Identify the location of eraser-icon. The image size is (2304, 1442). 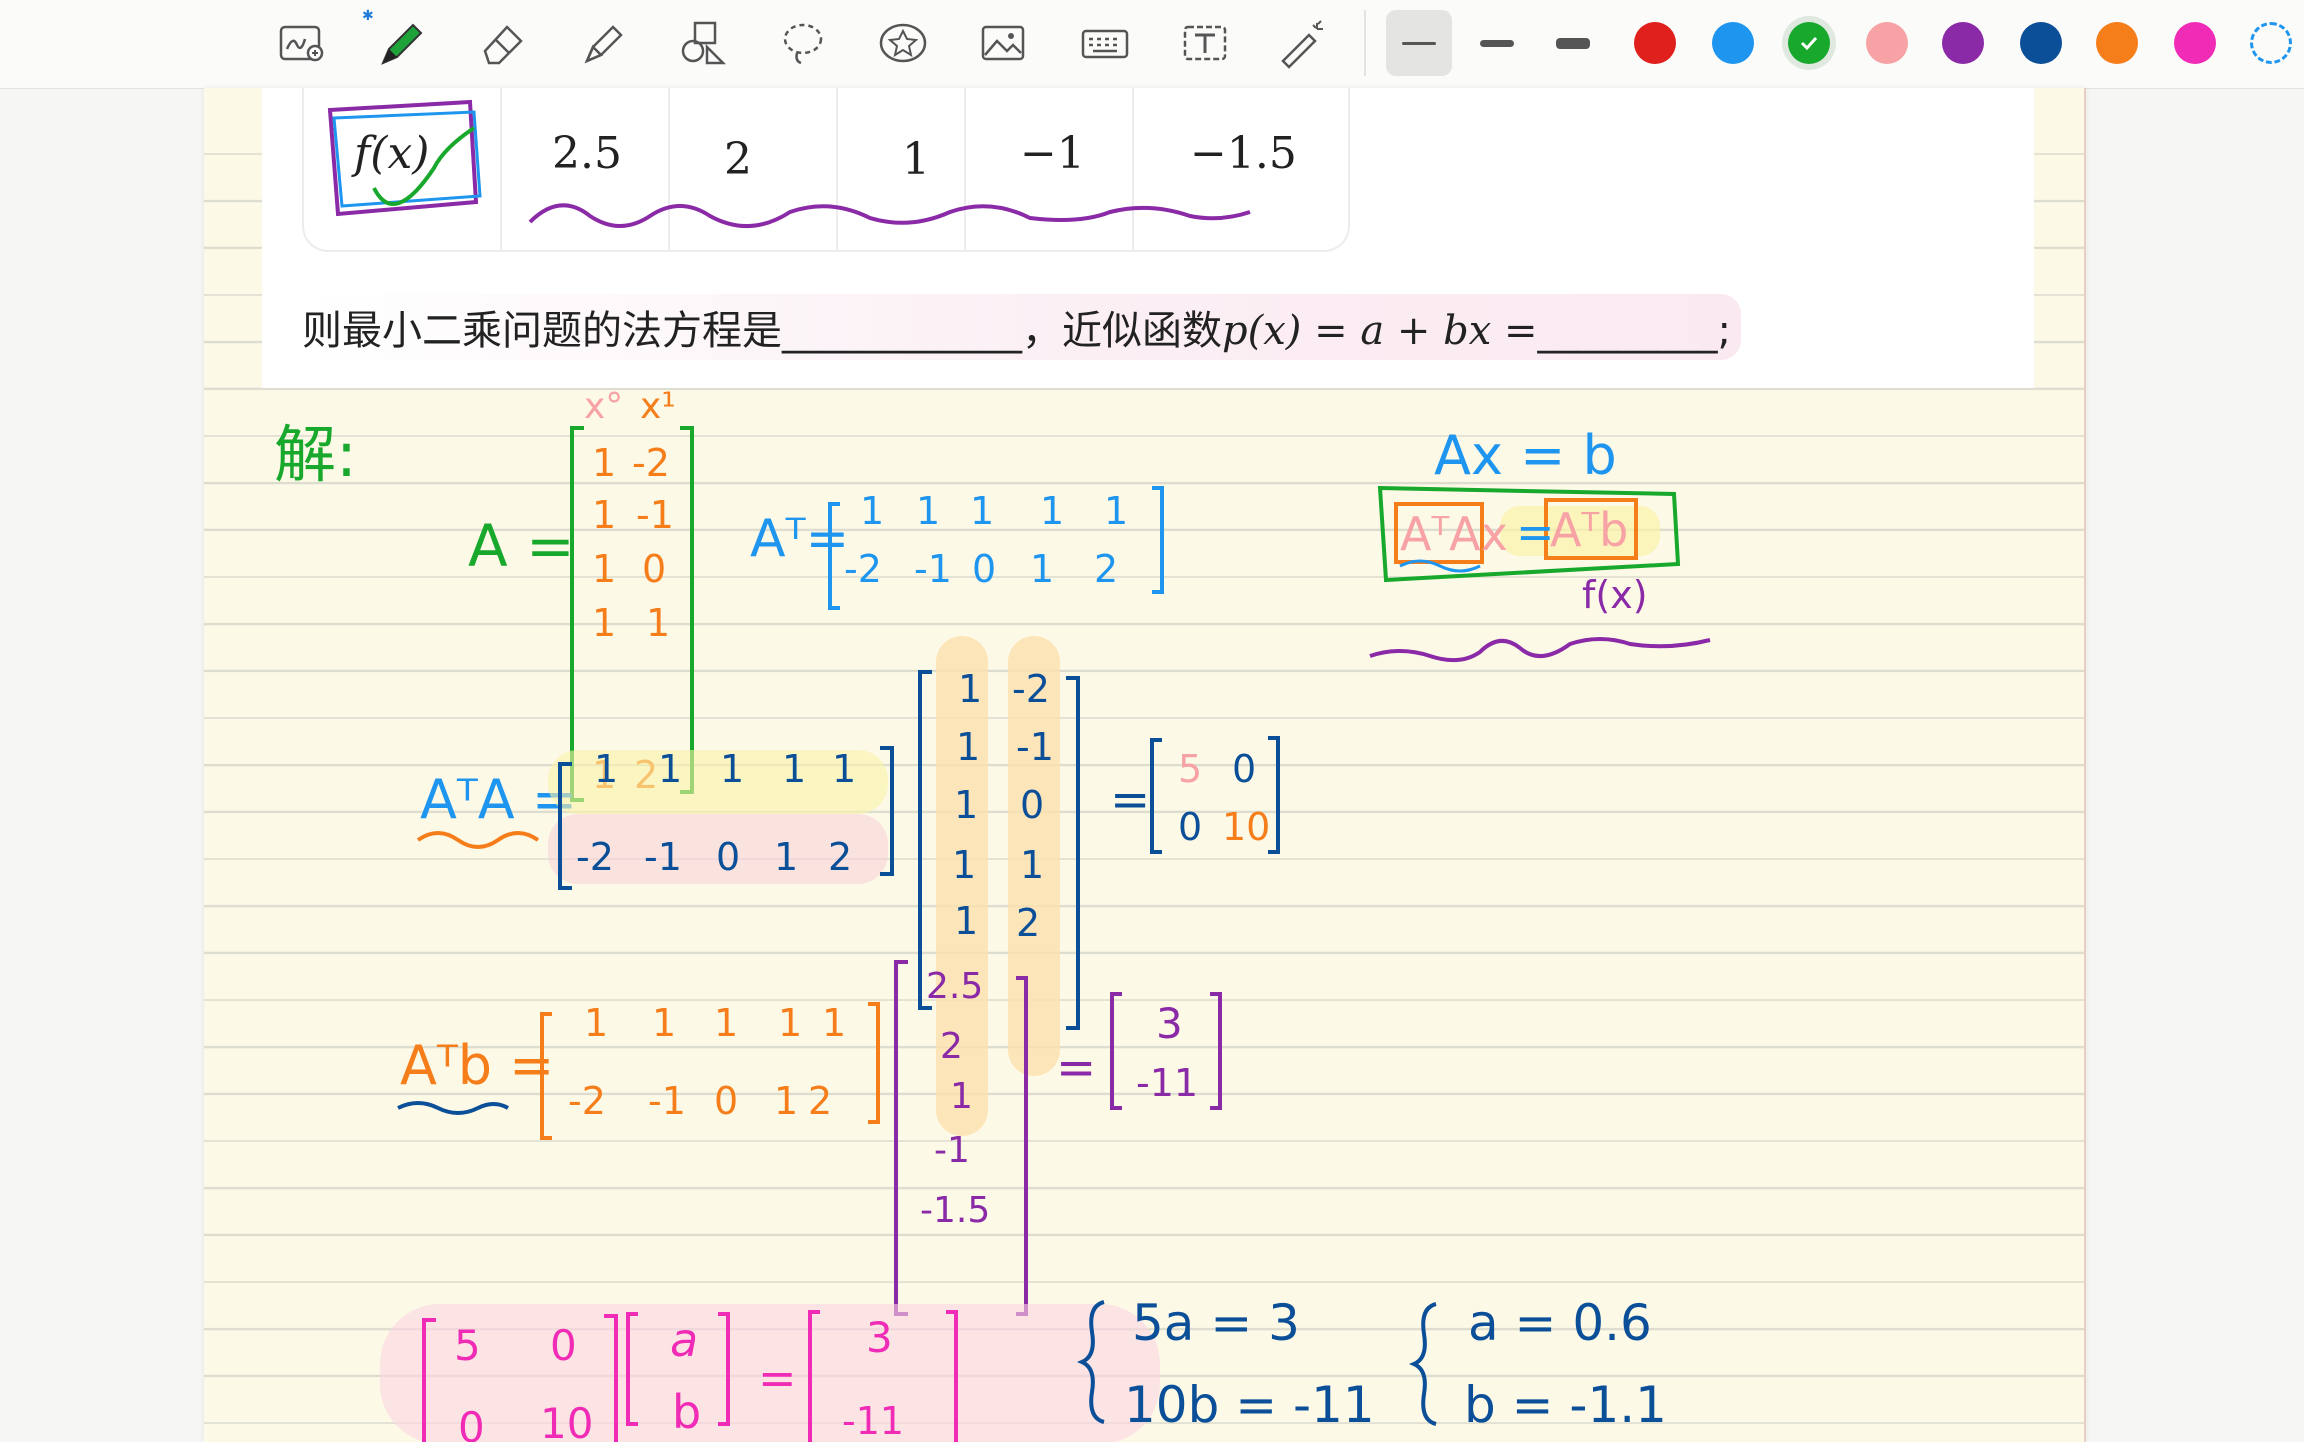
(503, 43).